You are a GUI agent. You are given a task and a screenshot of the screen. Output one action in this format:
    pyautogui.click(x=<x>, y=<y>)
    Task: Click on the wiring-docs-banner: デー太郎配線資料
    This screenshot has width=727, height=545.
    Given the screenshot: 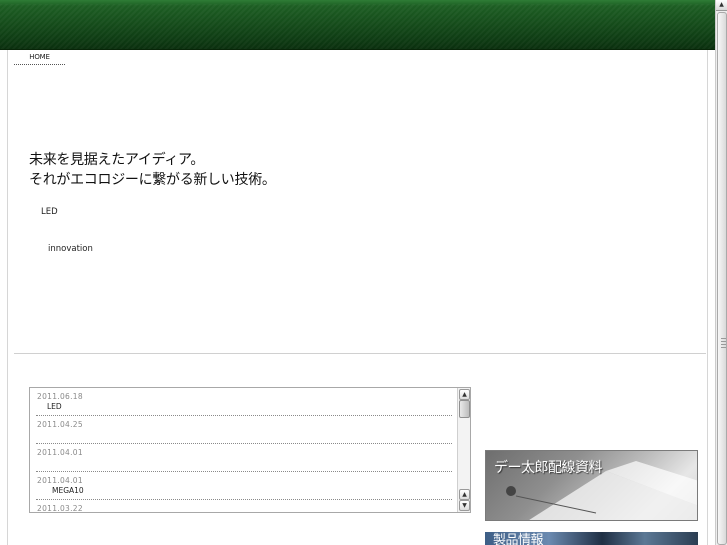 What is the action you would take?
    pyautogui.click(x=591, y=485)
    